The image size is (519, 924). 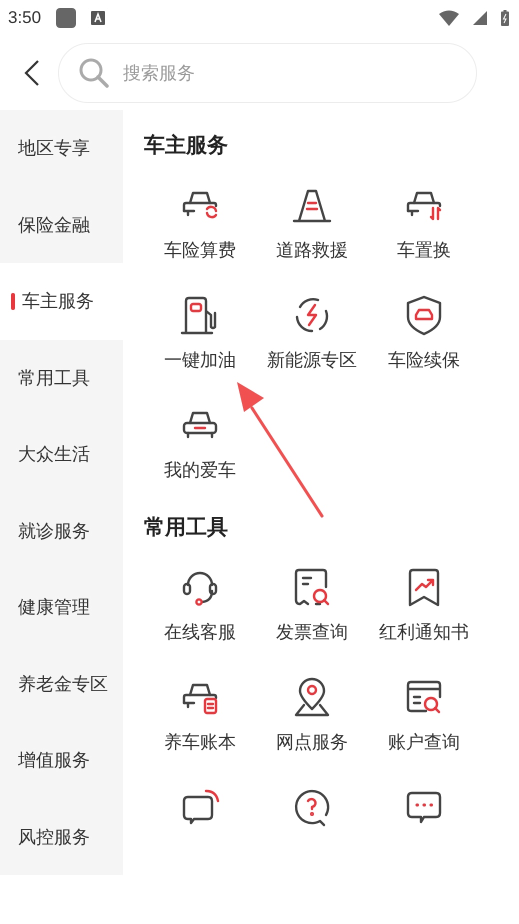 What do you see at coordinates (200, 361) in the screenshot?
I see `service-label: 一键加油` at bounding box center [200, 361].